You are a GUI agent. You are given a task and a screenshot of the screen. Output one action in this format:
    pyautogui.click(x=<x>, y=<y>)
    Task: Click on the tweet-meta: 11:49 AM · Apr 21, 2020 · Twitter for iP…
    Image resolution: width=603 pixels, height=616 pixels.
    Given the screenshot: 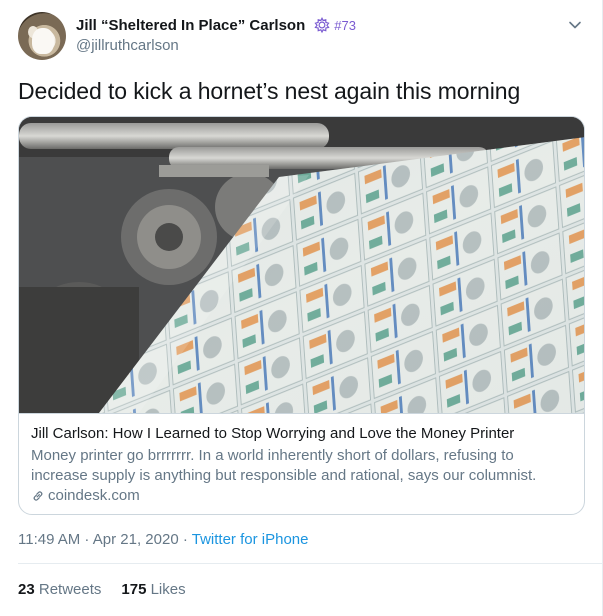 What is the action you would take?
    pyautogui.click(x=163, y=539)
    